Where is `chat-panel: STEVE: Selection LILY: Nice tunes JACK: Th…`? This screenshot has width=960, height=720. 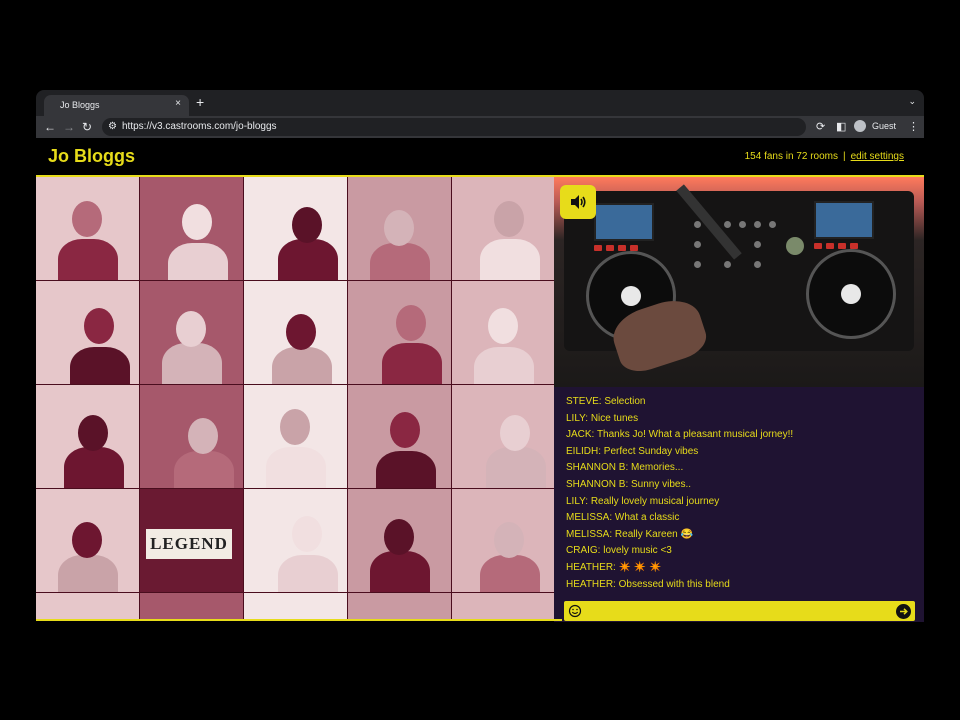
chat-panel: STEVE: Selection LILY: Nice tunes JACK: Th… is located at coordinates (739, 504).